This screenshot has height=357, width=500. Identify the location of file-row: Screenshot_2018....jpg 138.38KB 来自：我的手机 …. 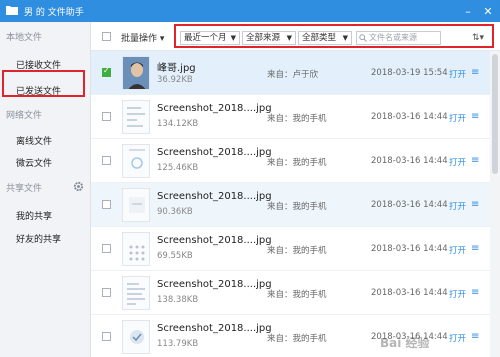
(290, 293).